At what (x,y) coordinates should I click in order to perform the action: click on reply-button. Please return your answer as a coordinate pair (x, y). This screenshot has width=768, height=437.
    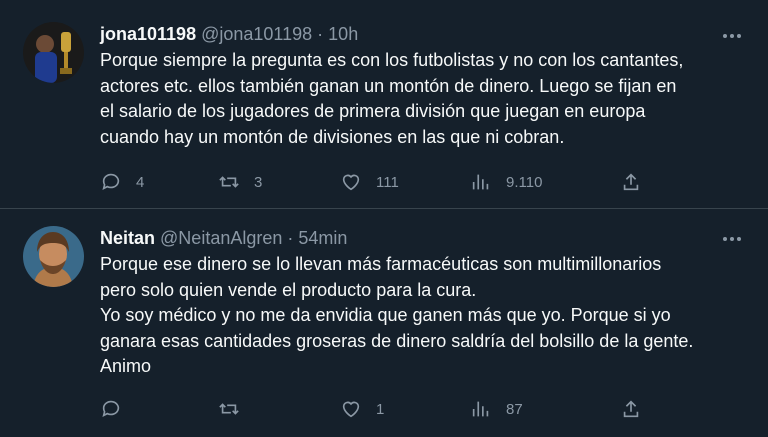
    Looking at the image, I should click on (118, 409).